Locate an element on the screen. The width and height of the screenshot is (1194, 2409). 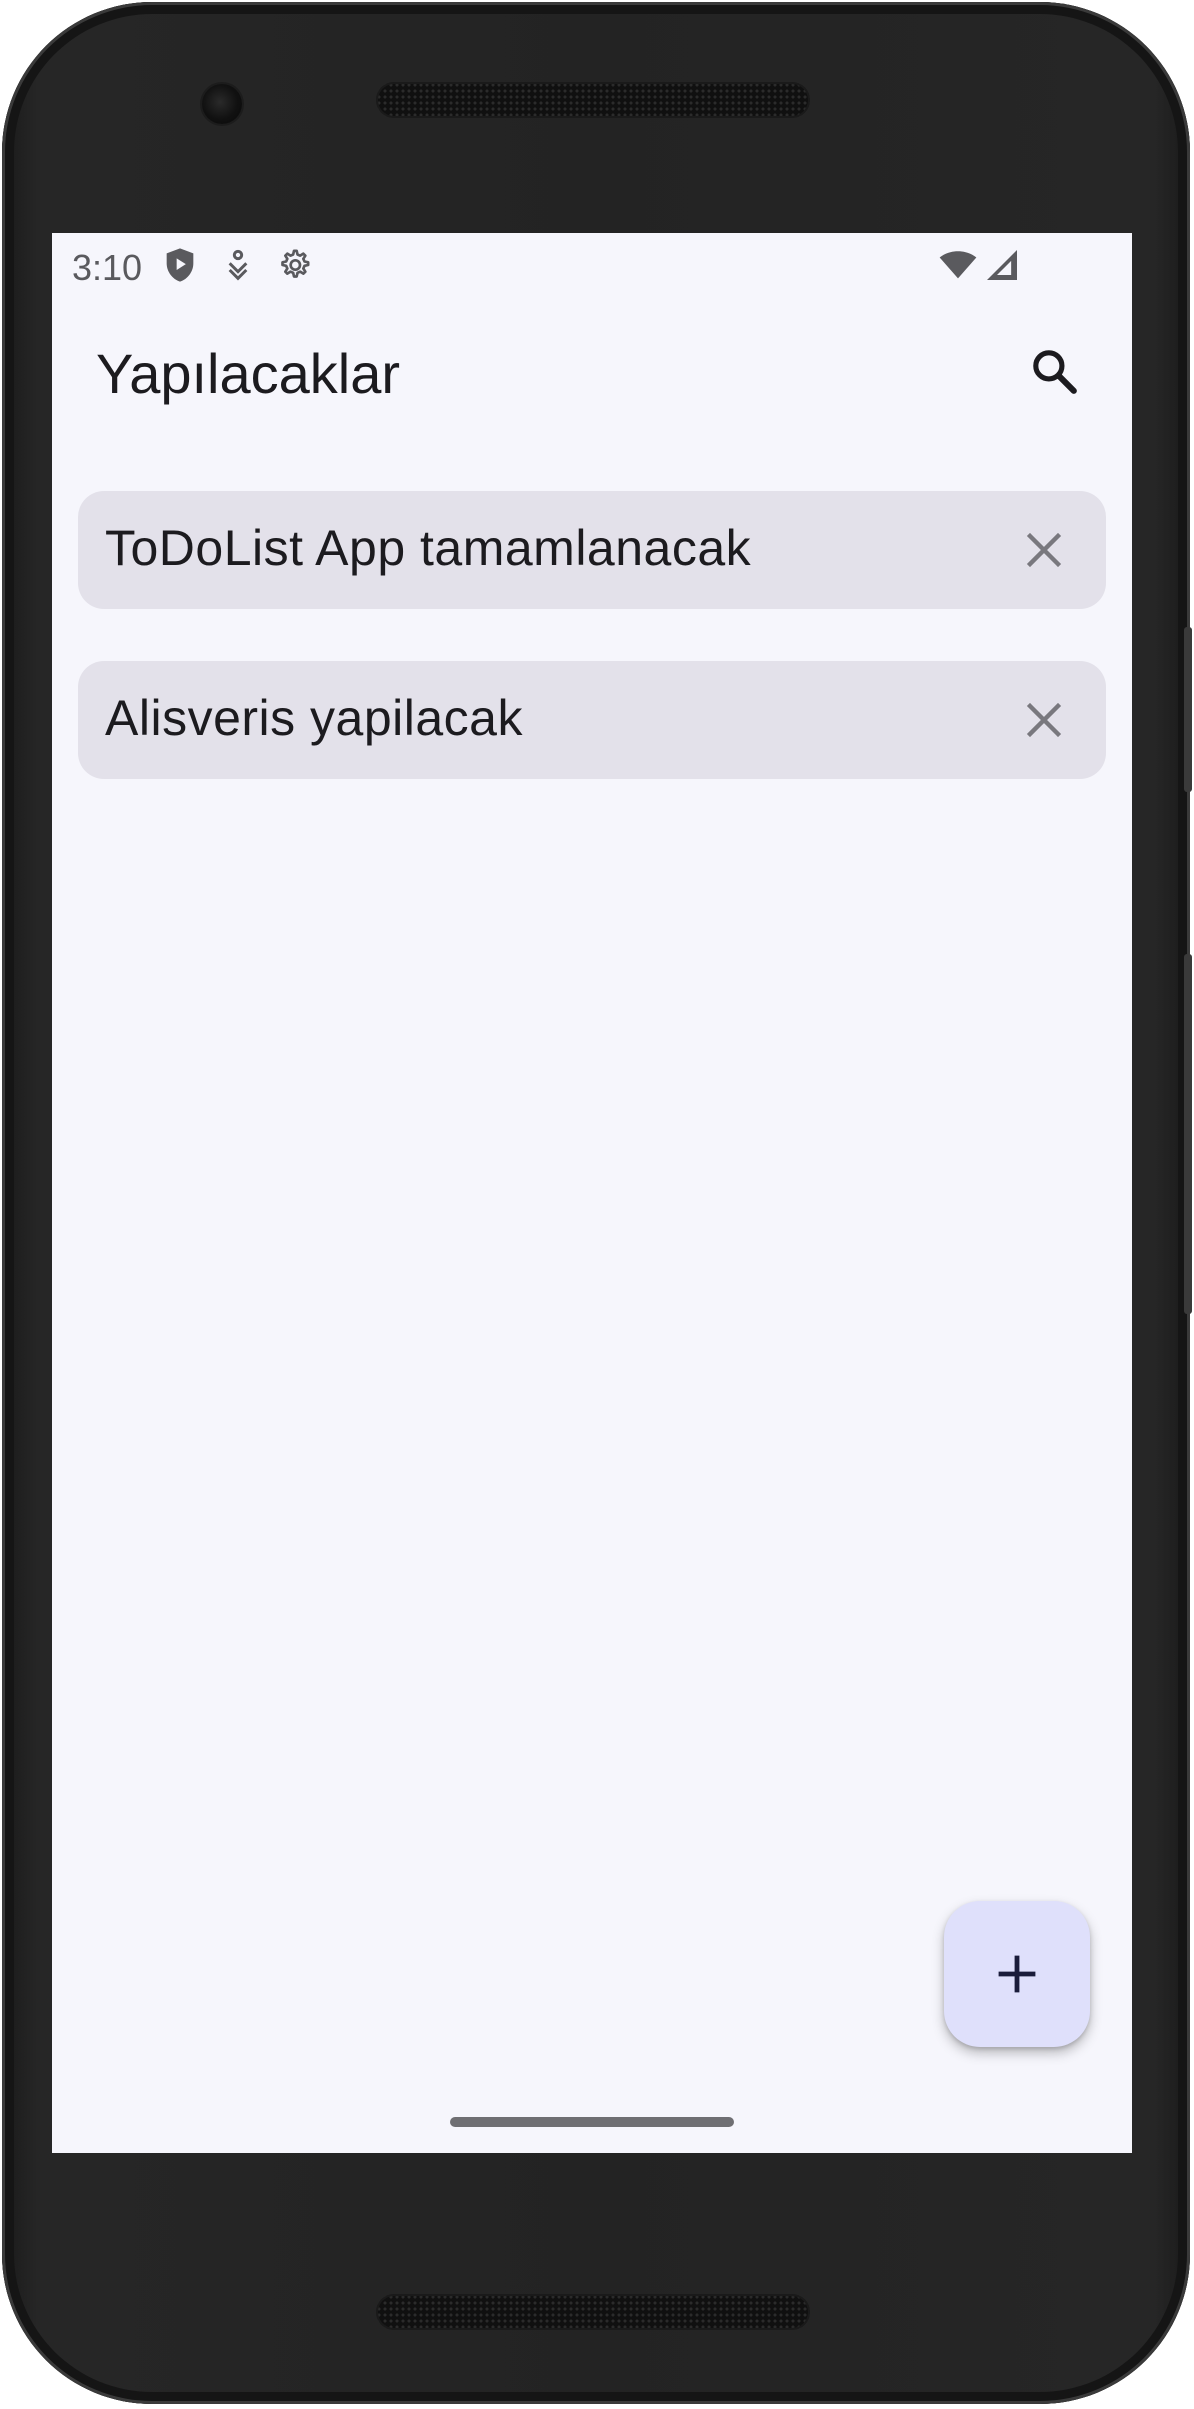
download-icon is located at coordinates (238, 265).